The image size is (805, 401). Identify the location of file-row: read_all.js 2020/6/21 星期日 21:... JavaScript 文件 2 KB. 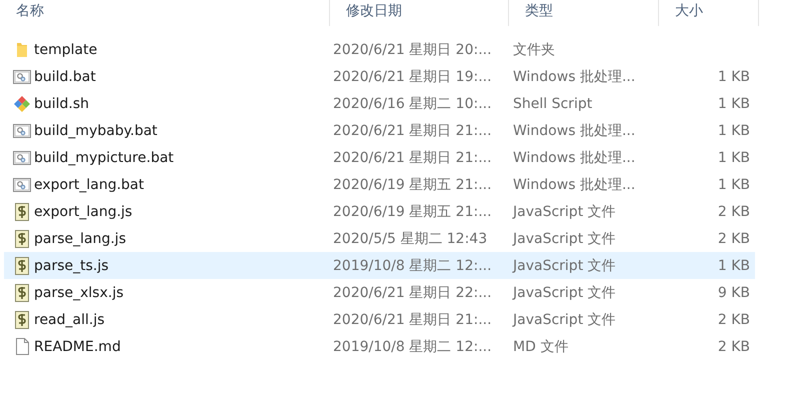
(379, 319).